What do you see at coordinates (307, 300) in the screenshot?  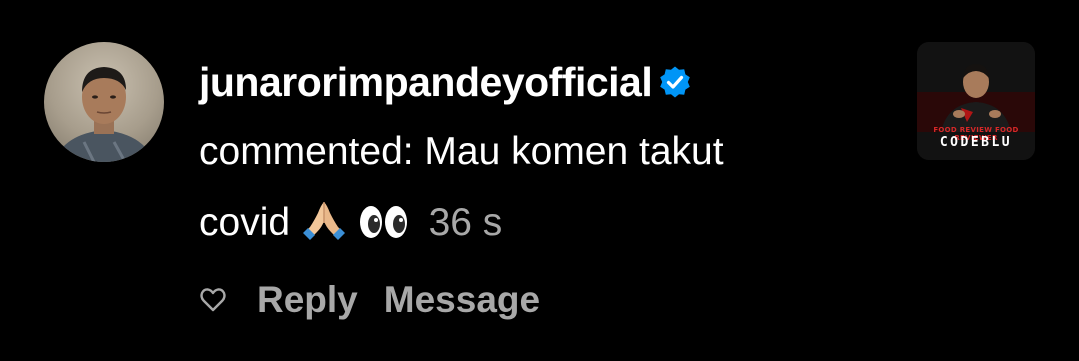 I see `reply-button: Reply` at bounding box center [307, 300].